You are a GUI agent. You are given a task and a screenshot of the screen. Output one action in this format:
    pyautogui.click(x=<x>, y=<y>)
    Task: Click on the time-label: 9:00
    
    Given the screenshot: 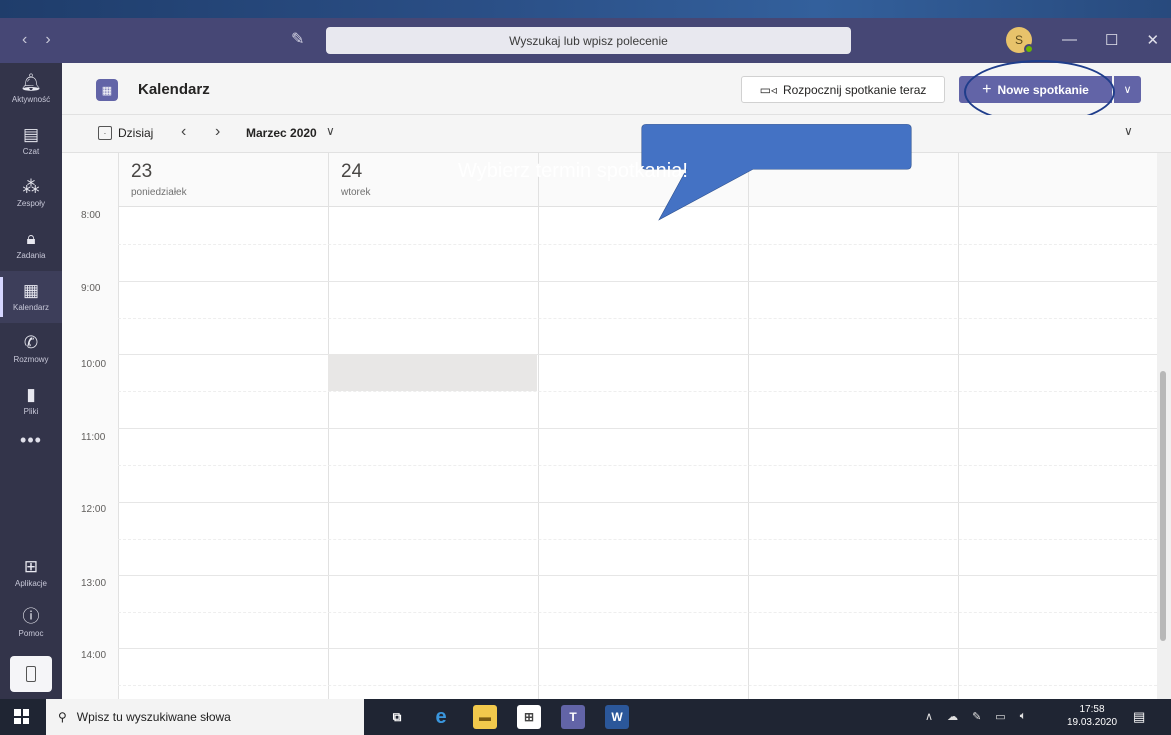 What is the action you would take?
    pyautogui.click(x=91, y=288)
    